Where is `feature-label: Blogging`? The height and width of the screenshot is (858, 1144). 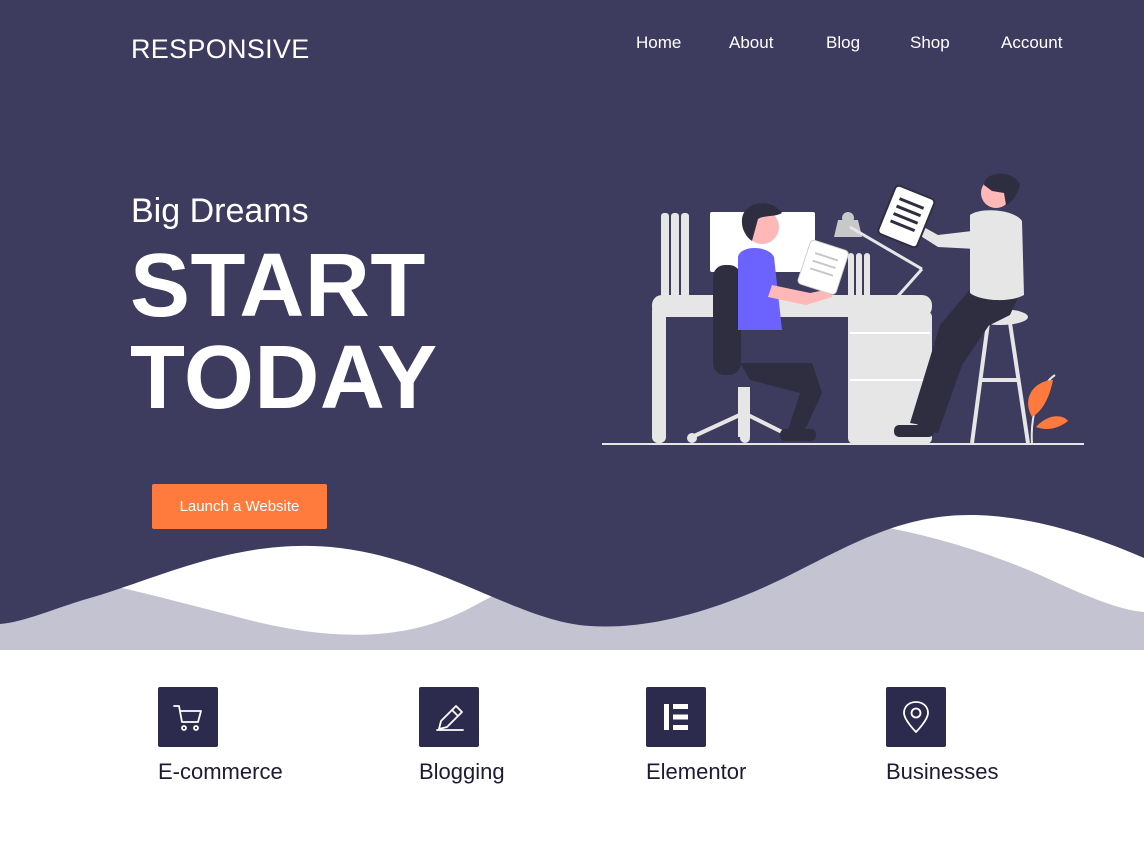
feature-label: Blogging is located at coordinates (462, 771).